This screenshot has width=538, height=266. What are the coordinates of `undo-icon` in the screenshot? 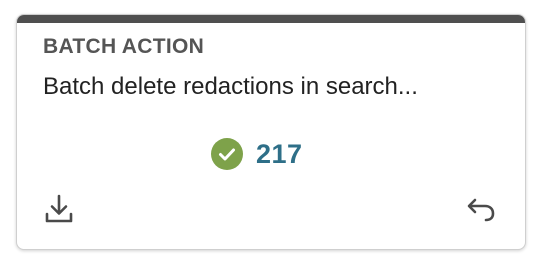 It's located at (481, 211).